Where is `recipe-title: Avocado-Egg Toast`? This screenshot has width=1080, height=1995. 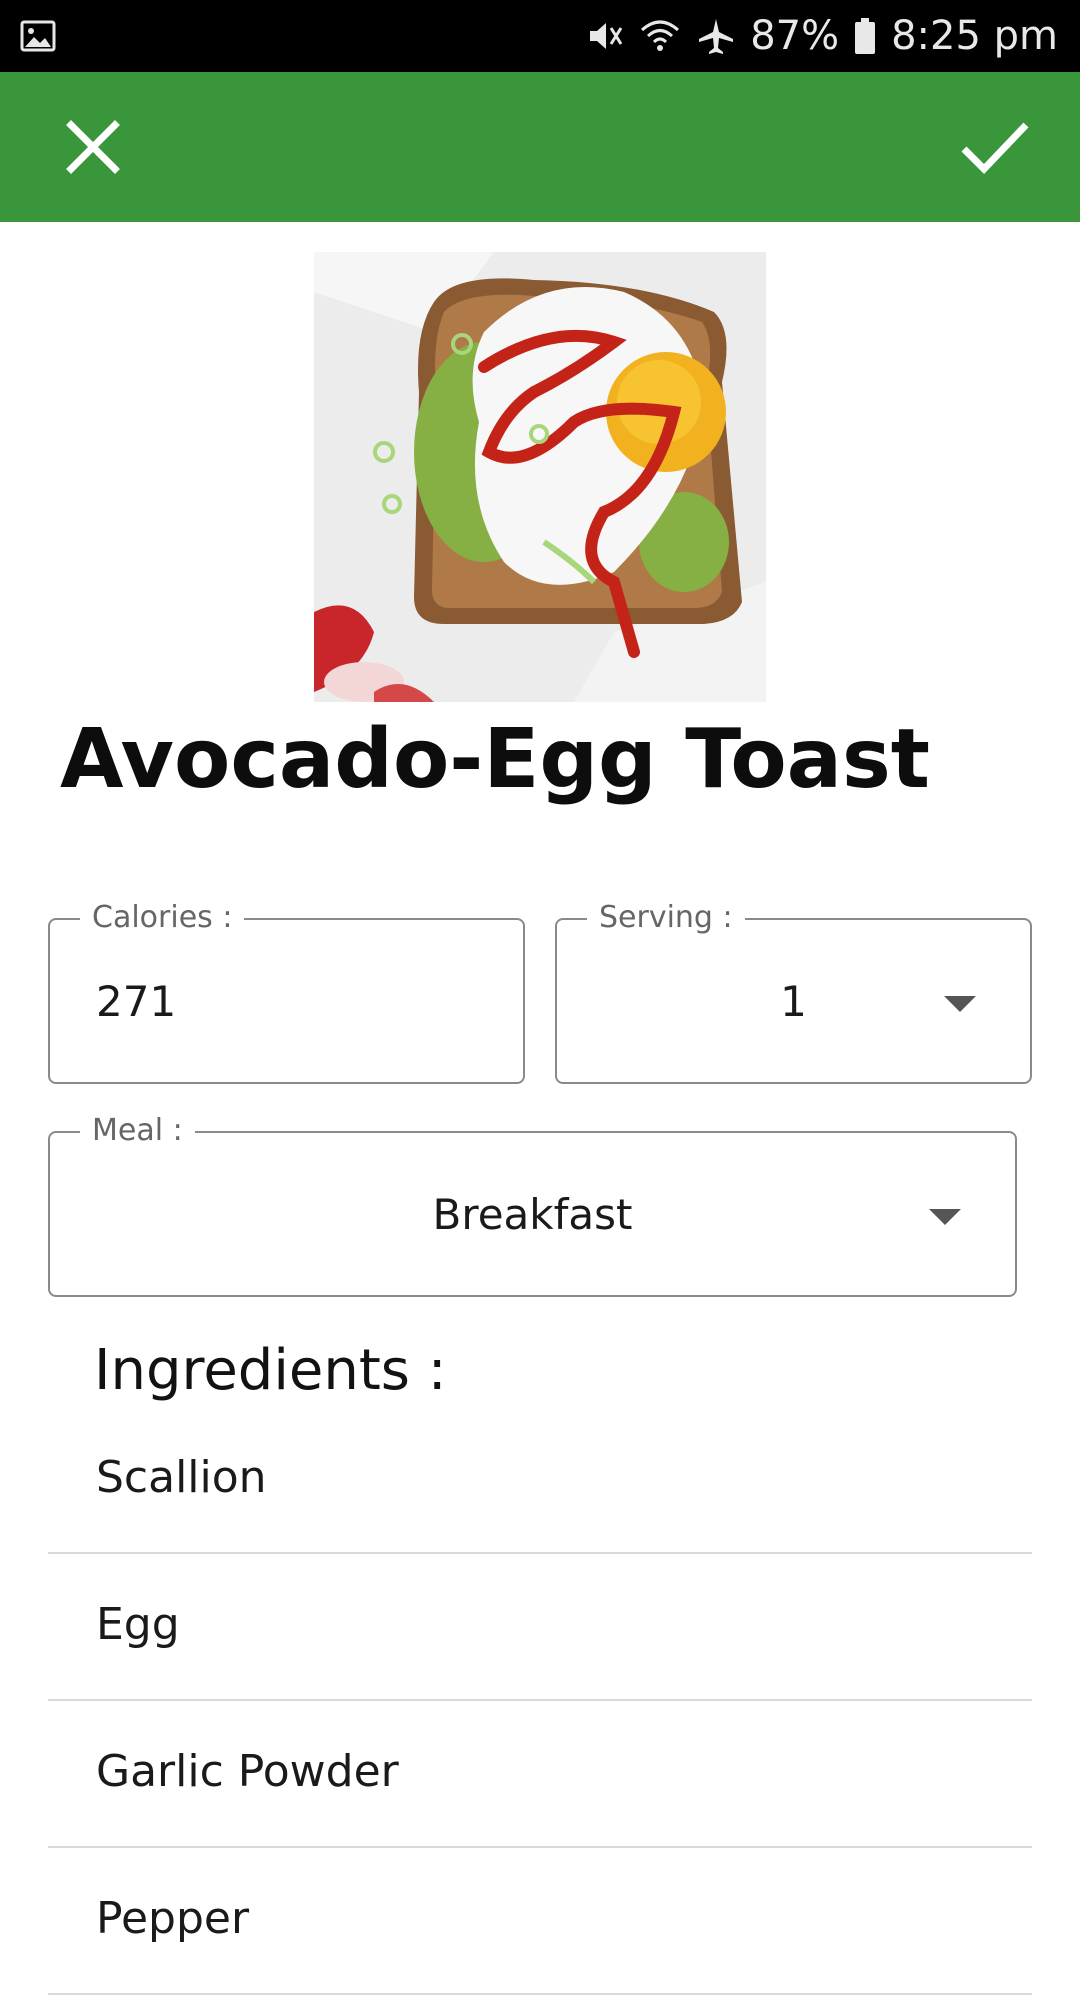
recipe-title: Avocado-Egg Toast is located at coordinates (495, 759).